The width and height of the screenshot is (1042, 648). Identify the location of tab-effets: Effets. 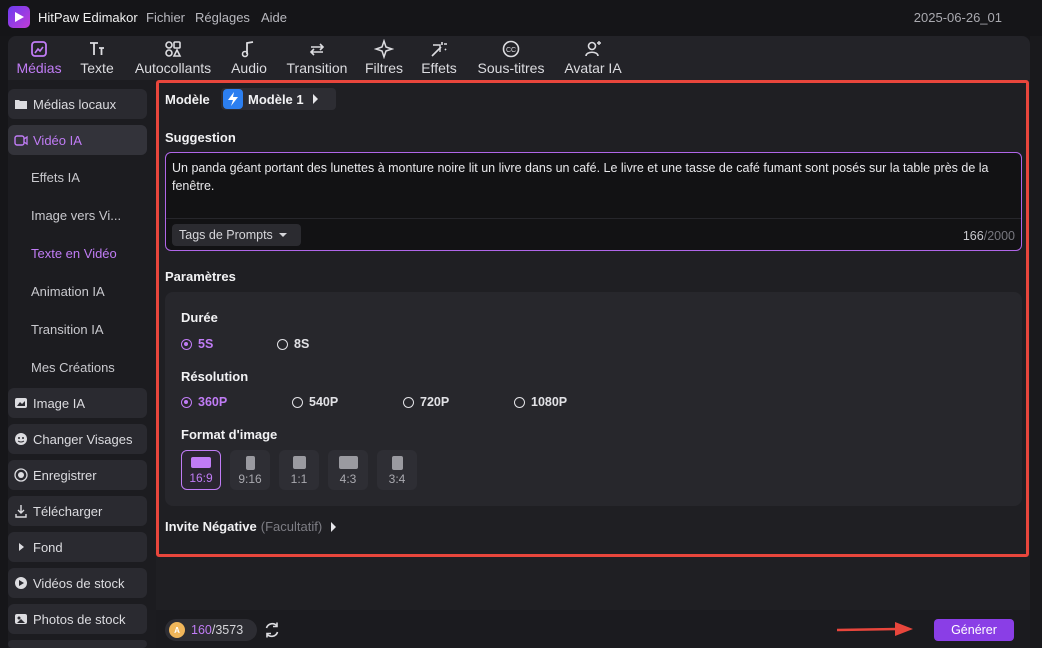
(439, 59).